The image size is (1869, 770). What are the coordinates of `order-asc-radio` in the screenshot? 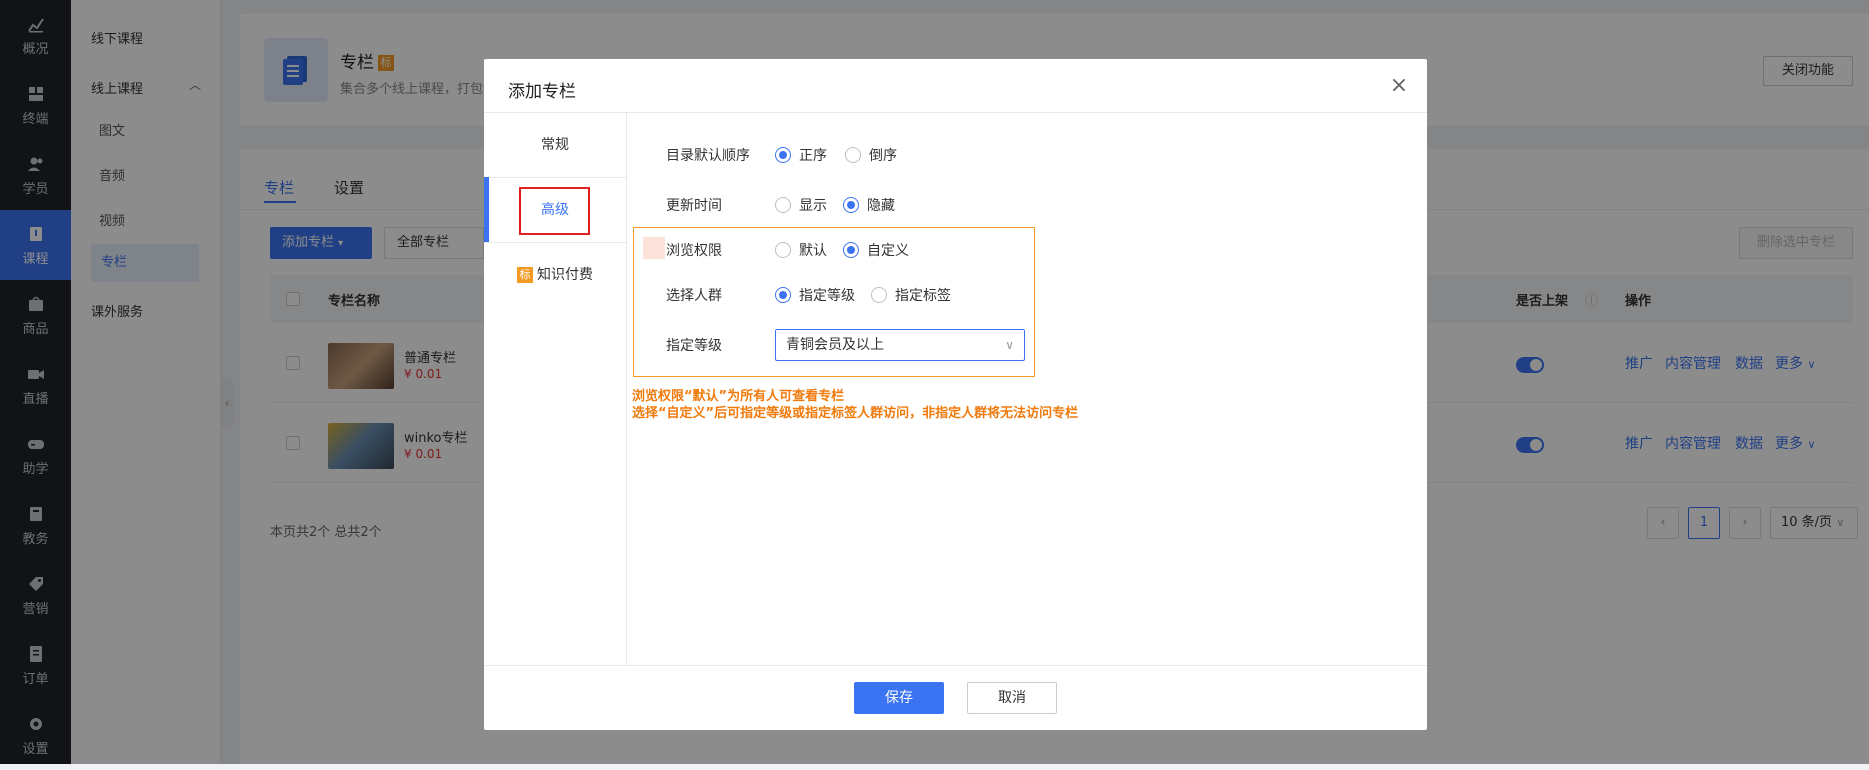 It's located at (783, 155).